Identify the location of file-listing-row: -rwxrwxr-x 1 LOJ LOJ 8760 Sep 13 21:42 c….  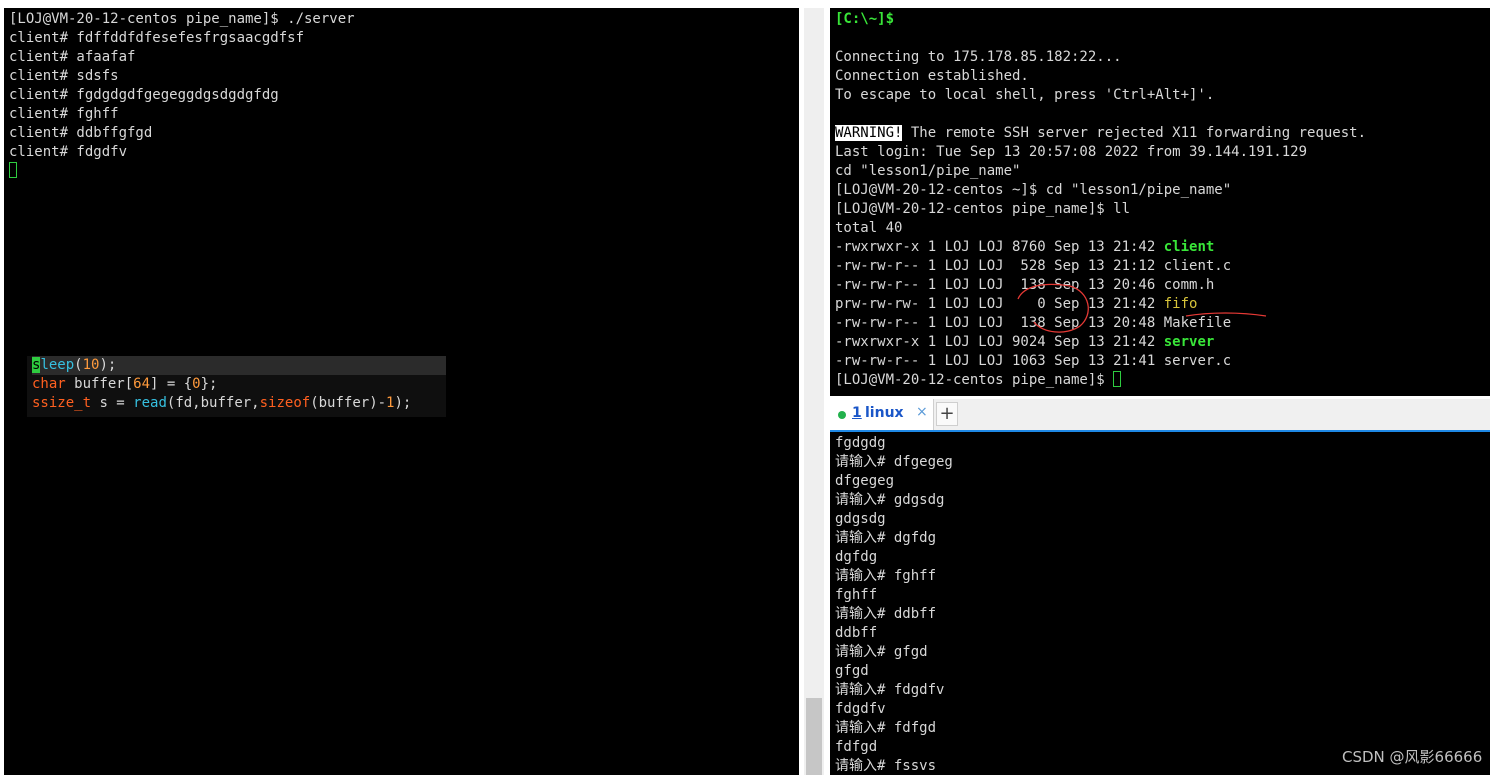
(1100, 247).